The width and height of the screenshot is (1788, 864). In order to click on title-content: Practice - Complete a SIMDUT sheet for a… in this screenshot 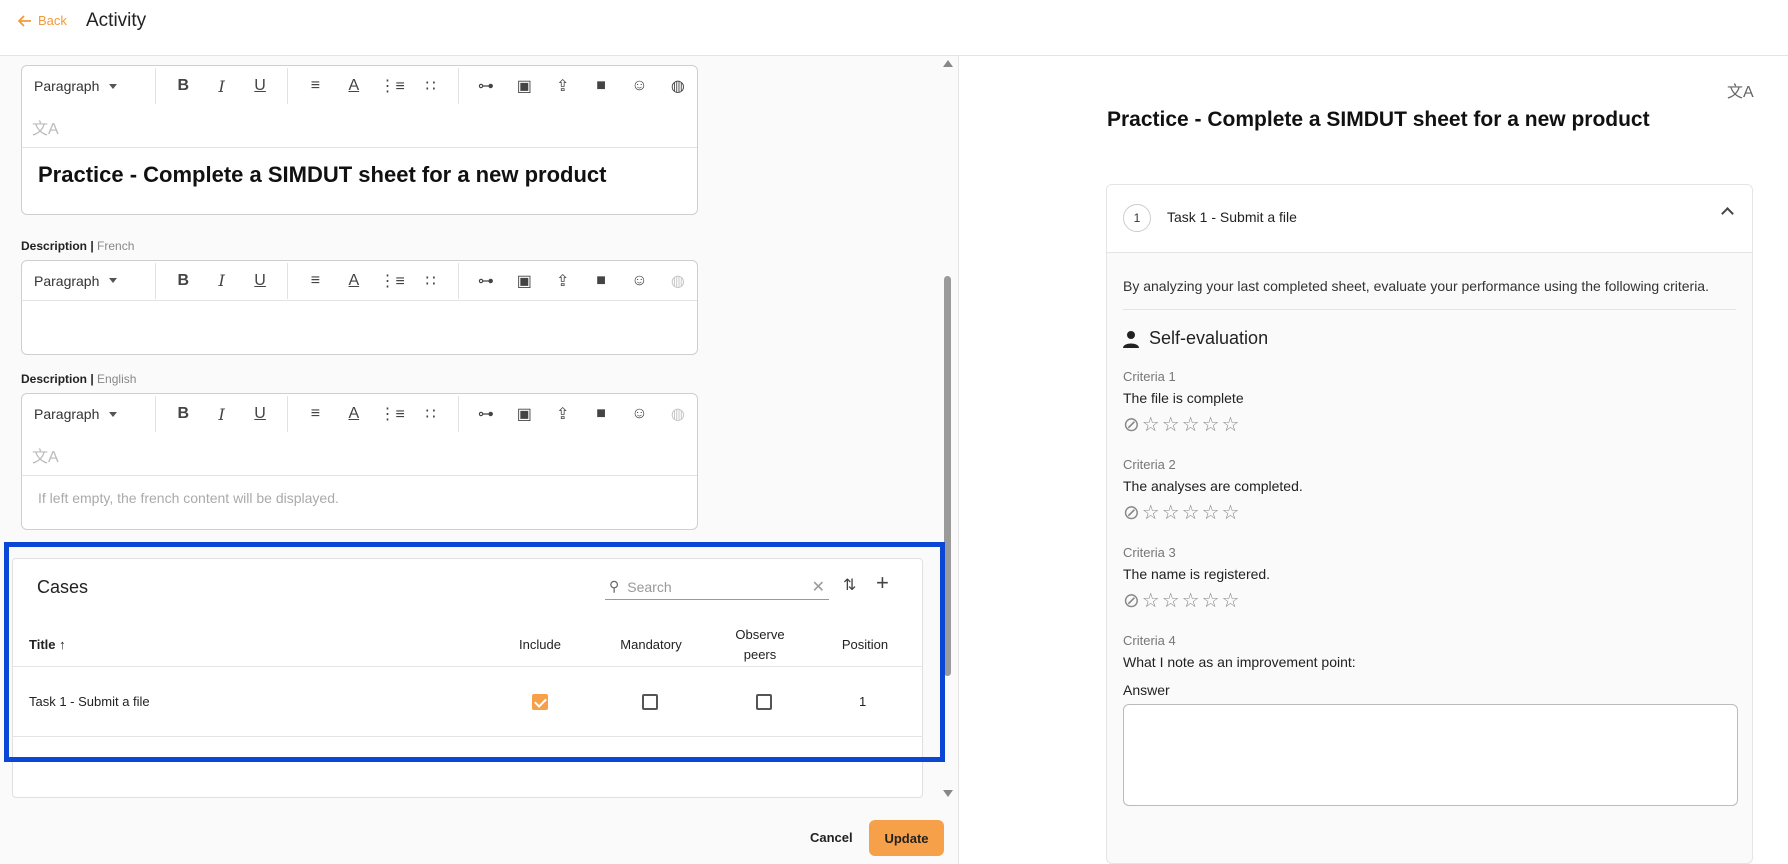, I will do `click(359, 175)`.